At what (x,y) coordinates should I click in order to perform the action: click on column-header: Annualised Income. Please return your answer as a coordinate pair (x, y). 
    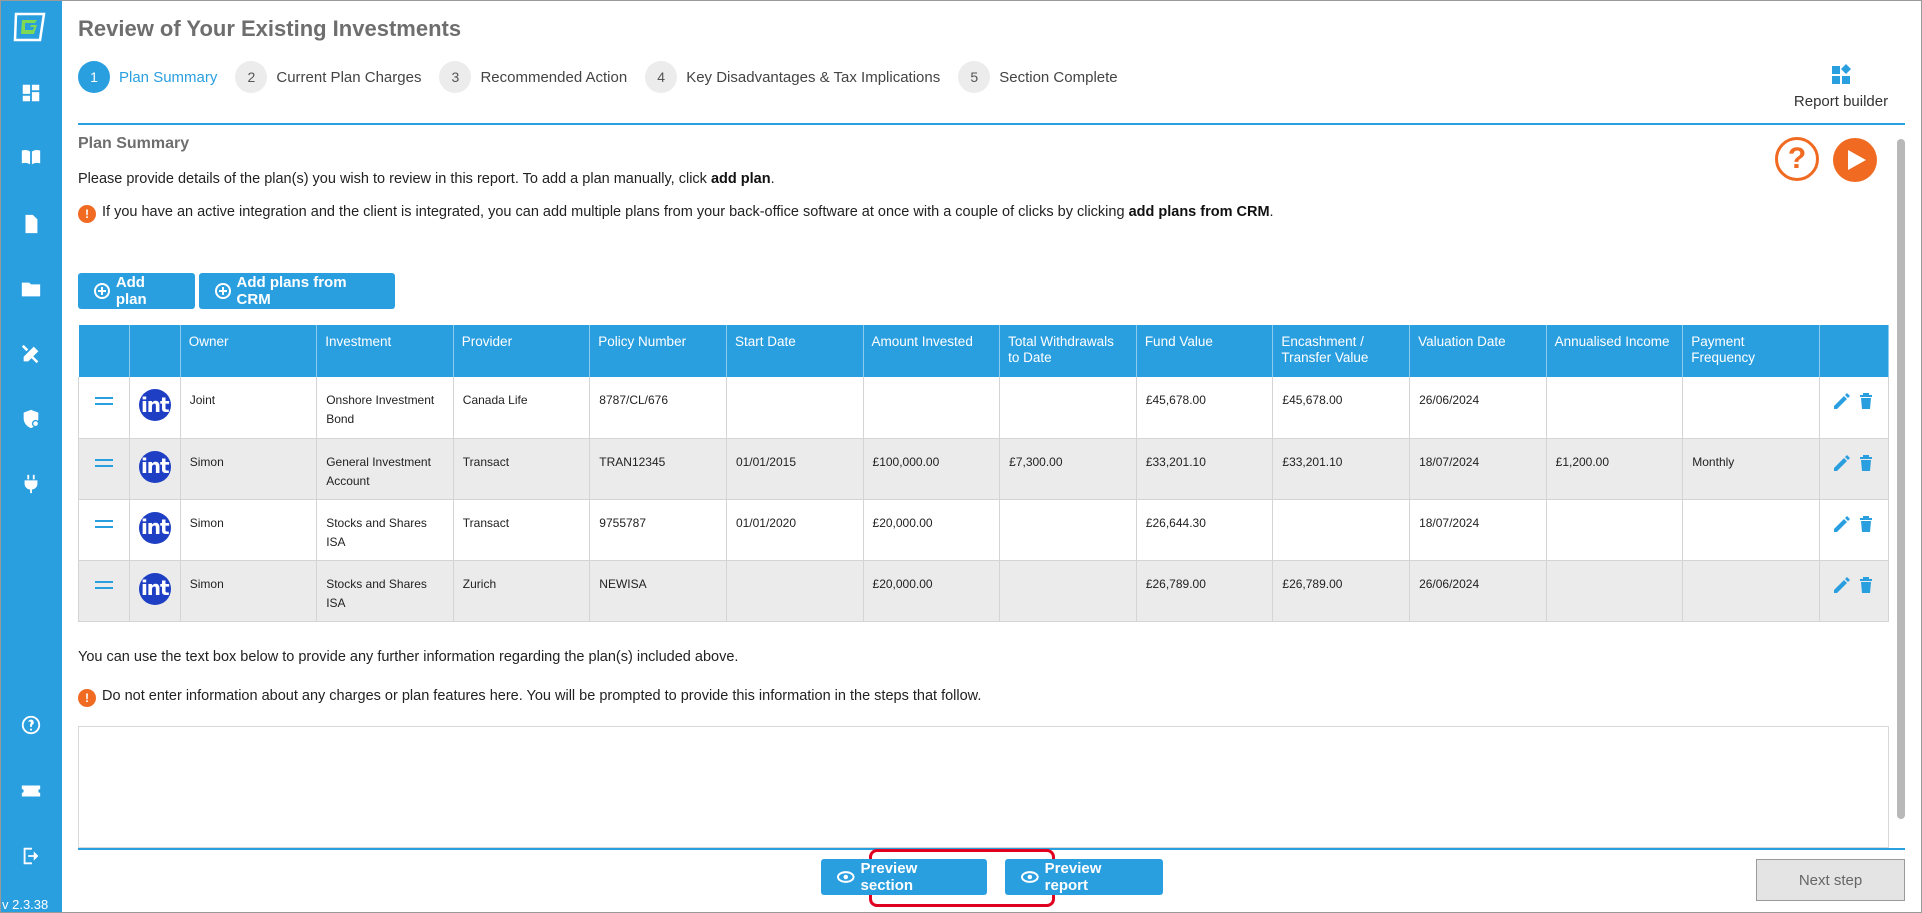
    Looking at the image, I should click on (1615, 351).